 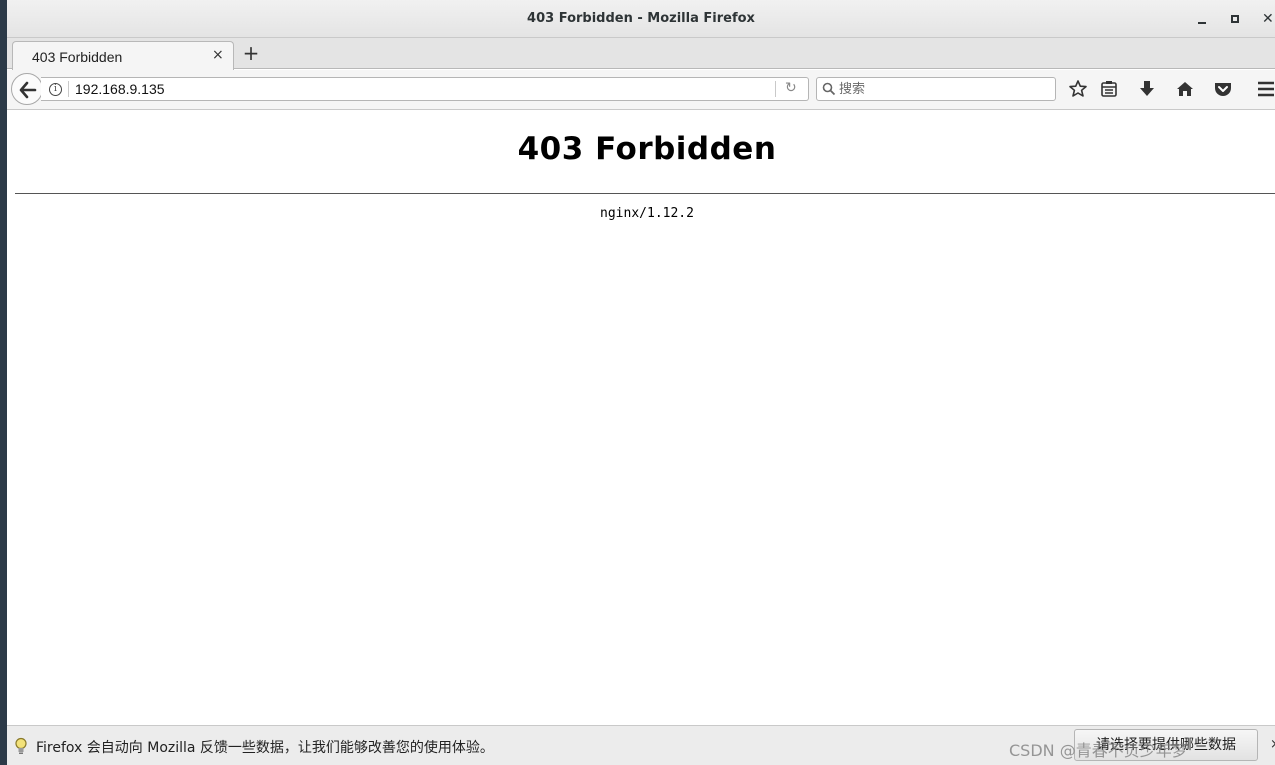 What do you see at coordinates (120, 89) in the screenshot?
I see `url-text: 192.168.9.135` at bounding box center [120, 89].